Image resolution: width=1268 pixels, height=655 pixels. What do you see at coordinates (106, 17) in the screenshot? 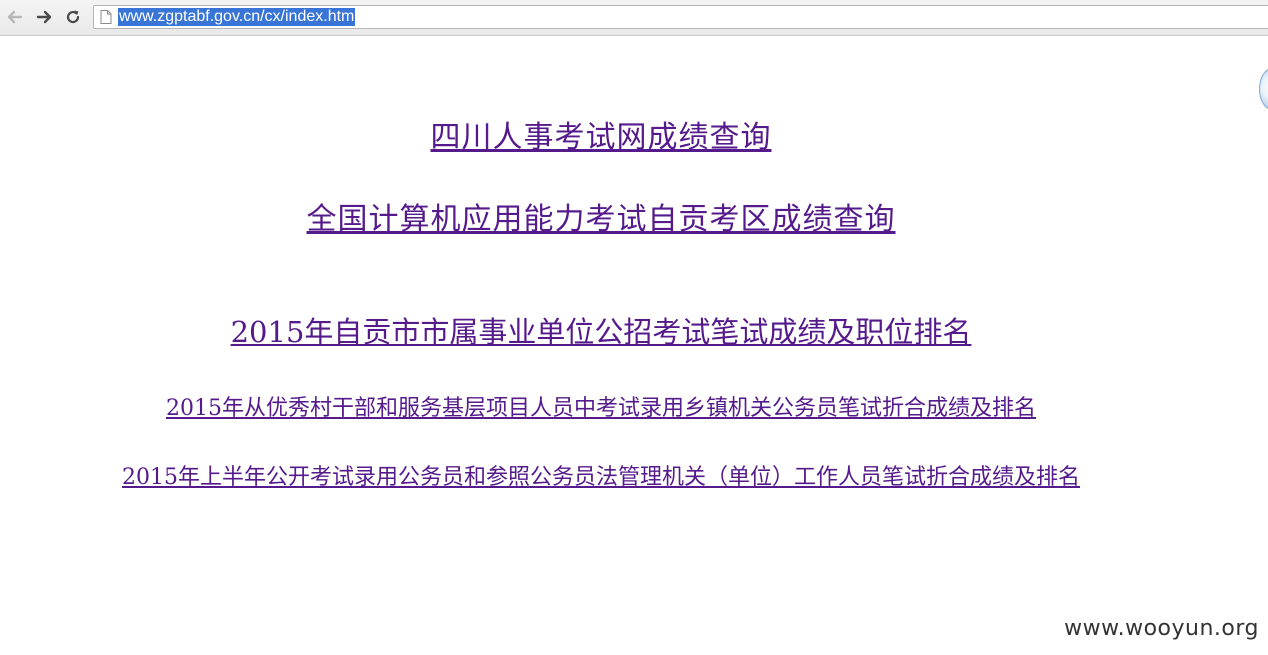
I see `document-icon` at bounding box center [106, 17].